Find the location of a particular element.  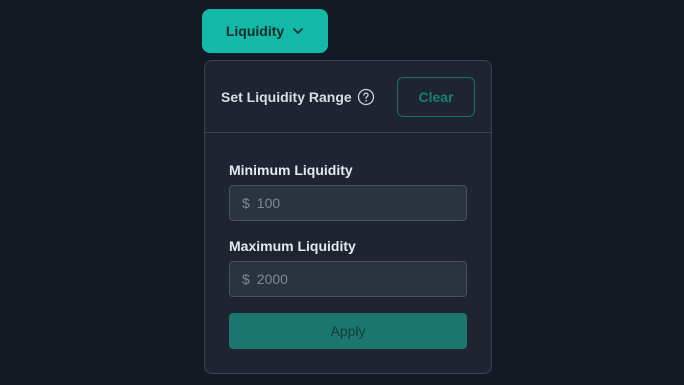

panel-title: Set Liquidity Range is located at coordinates (286, 97).